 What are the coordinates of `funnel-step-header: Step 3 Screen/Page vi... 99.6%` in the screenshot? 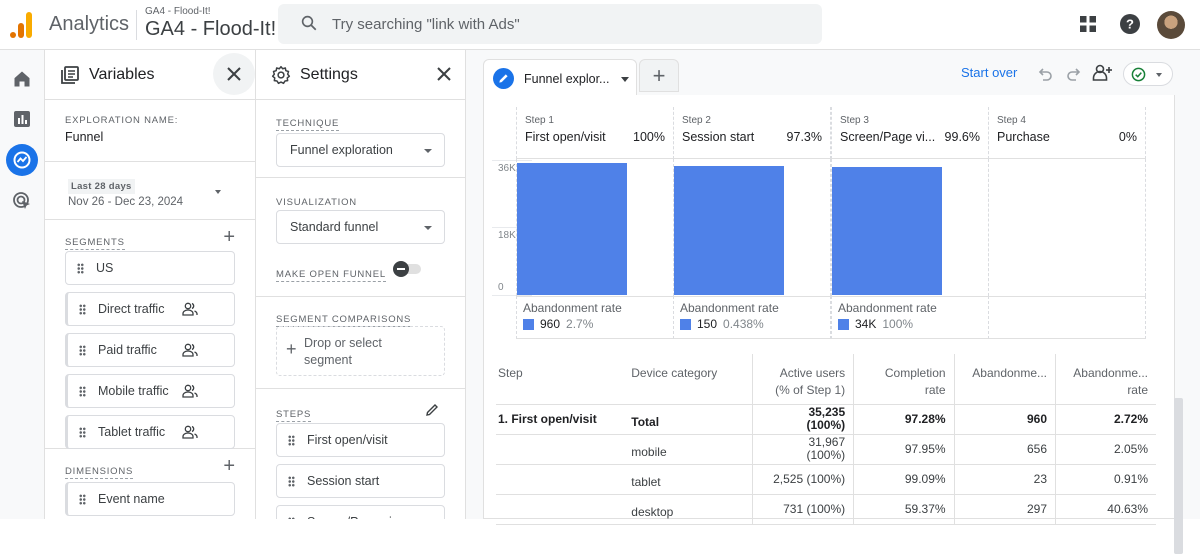 It's located at (910, 133).